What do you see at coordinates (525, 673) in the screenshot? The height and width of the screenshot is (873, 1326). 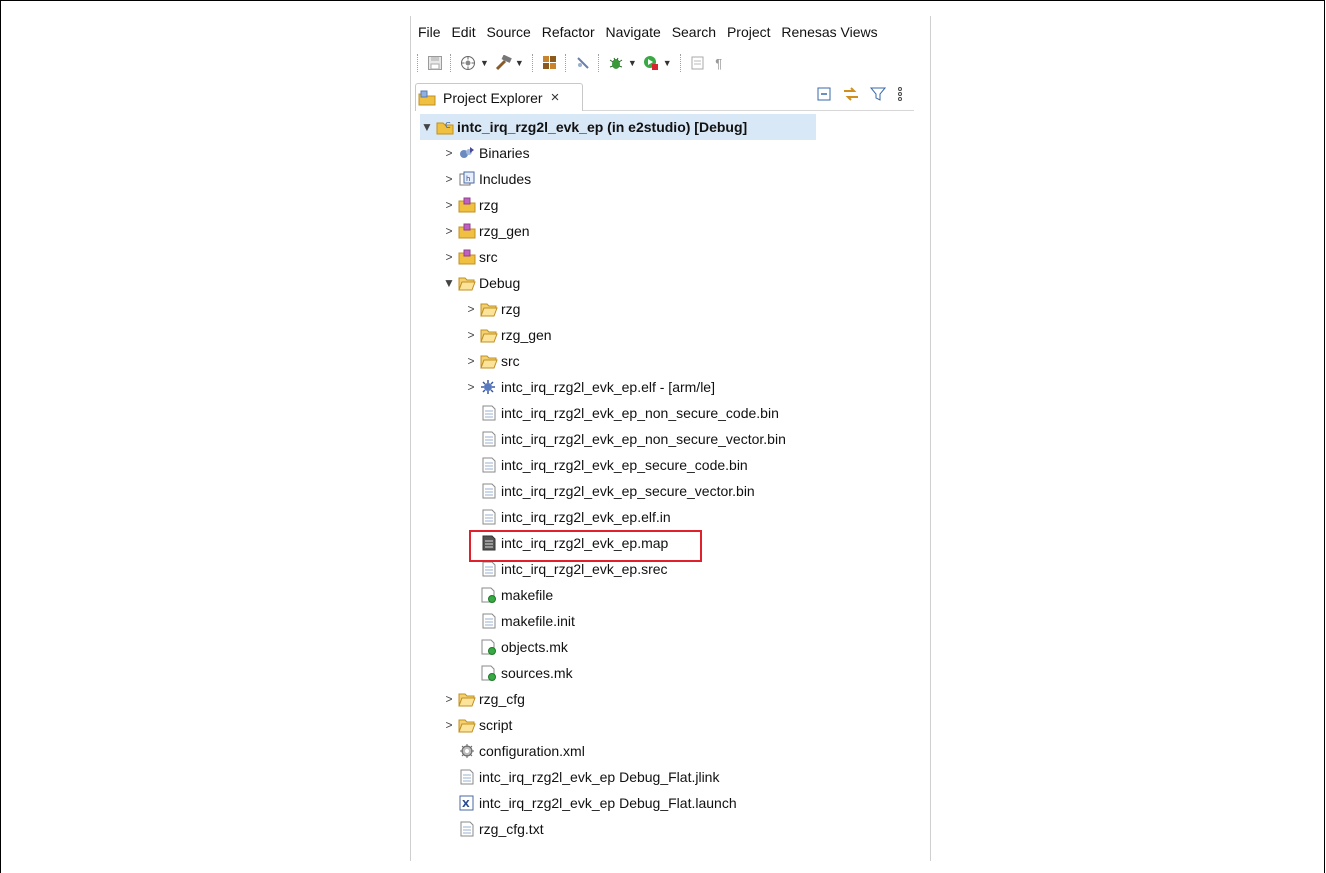 I see `tree-item-makefile: sources.mk` at bounding box center [525, 673].